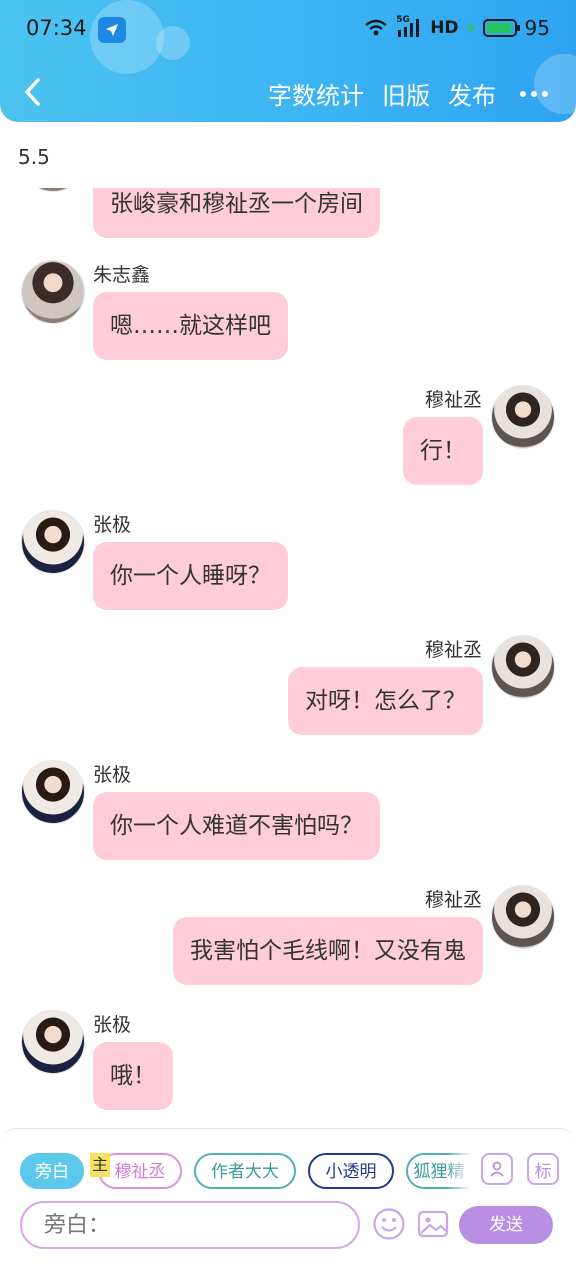 This screenshot has width=576, height=1280. I want to click on chat-message: 朱志鑫 嗯……就这样吧, so click(288, 315).